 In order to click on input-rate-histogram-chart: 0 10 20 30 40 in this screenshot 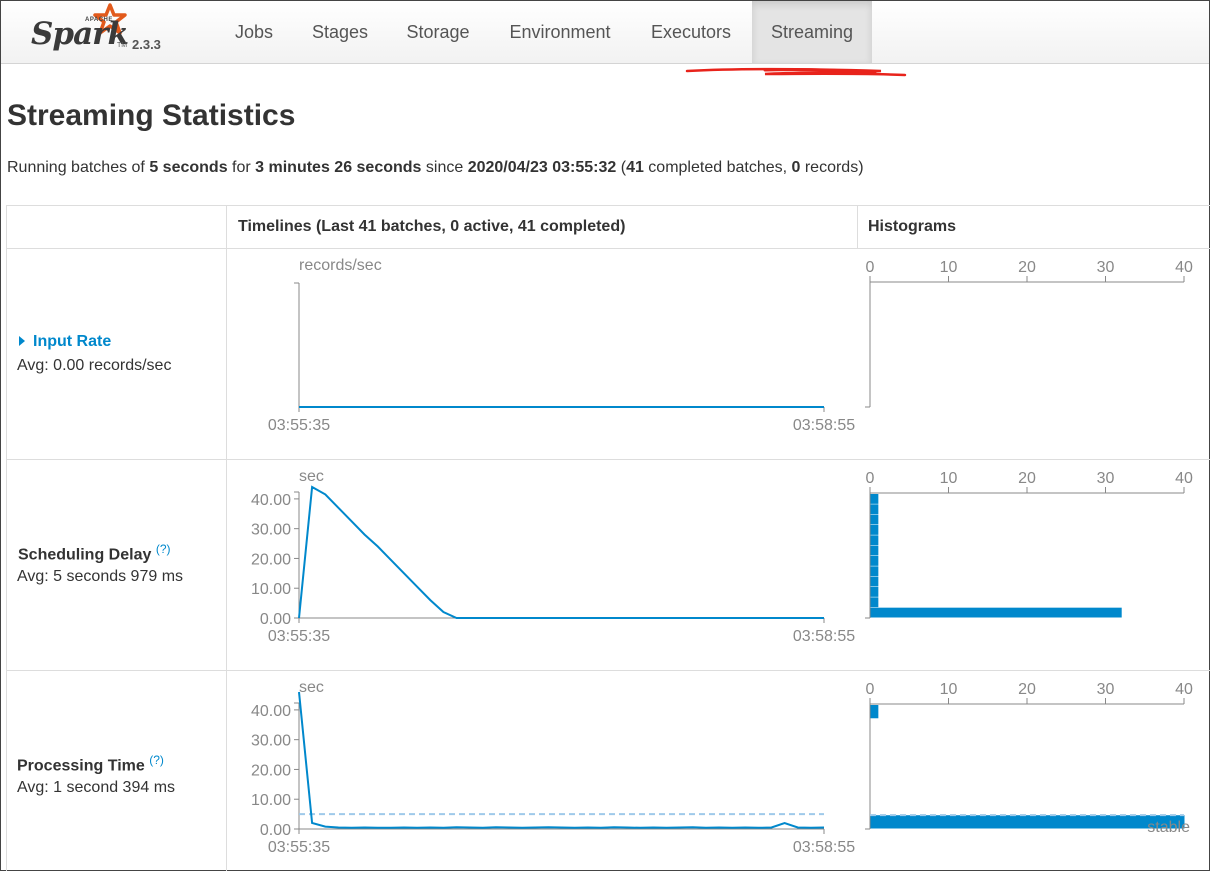, I will do `click(1029, 333)`.